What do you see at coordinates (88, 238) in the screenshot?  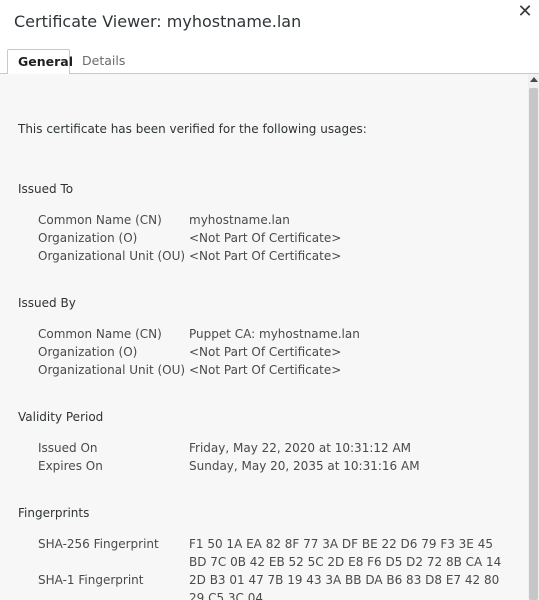 I see `issued-to-o-label: Organization (O)` at bounding box center [88, 238].